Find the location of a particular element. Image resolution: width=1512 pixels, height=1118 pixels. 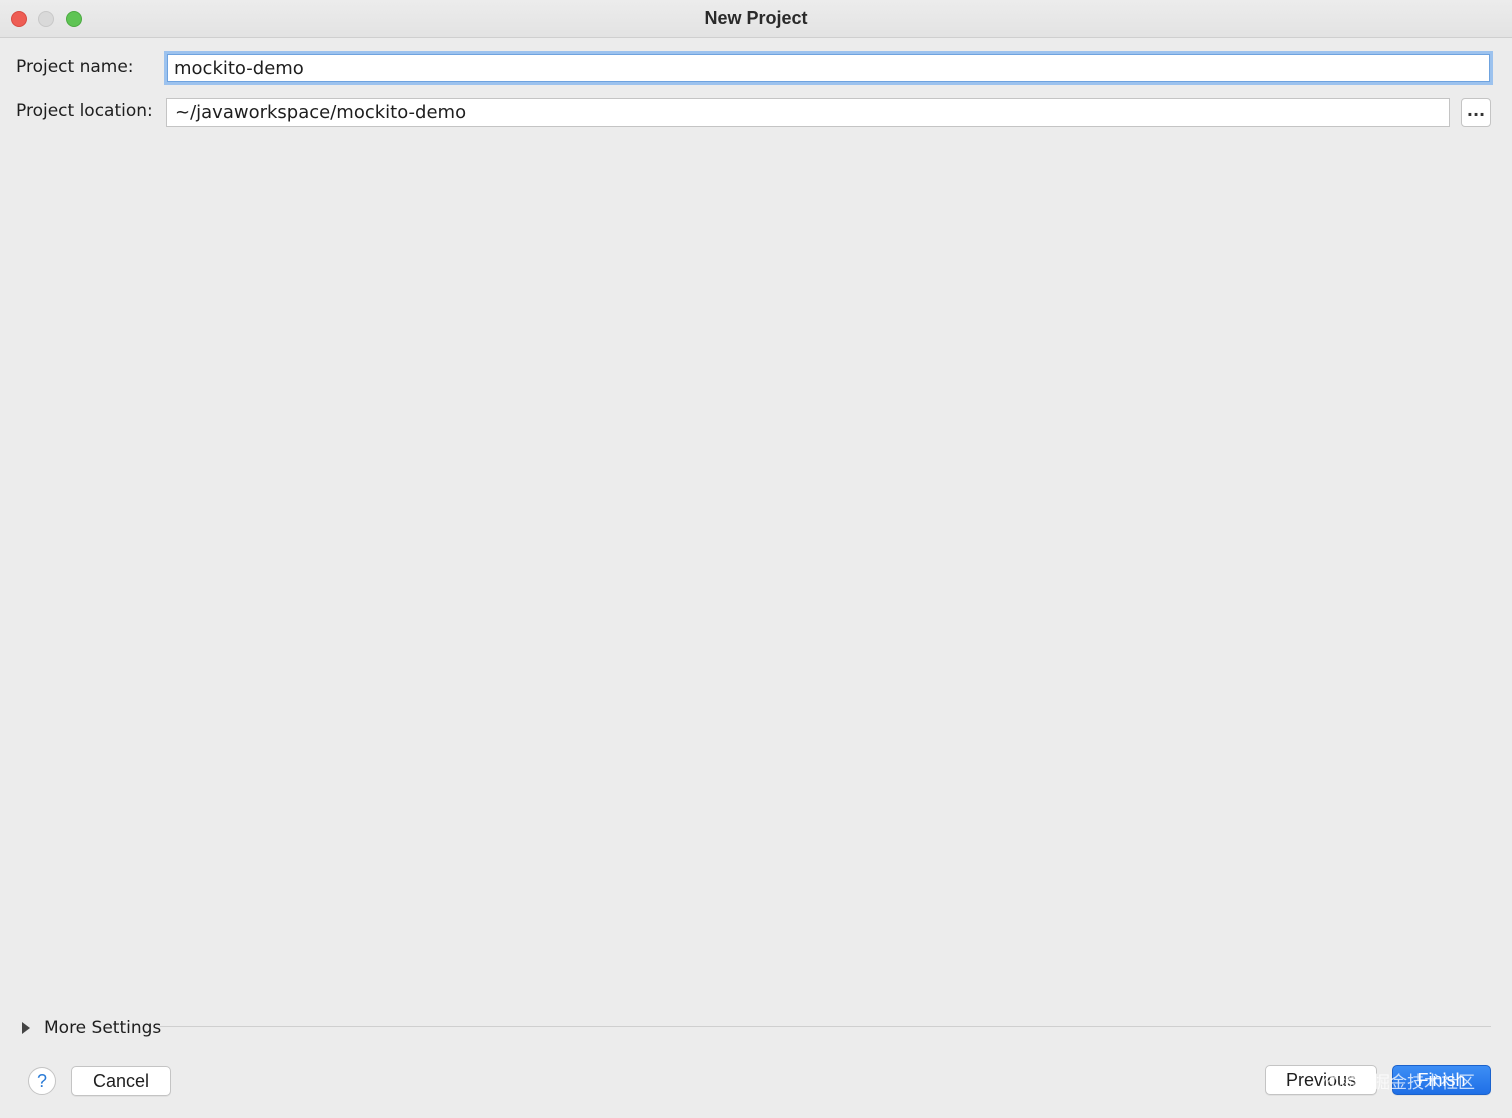

project-location-label: Project location: is located at coordinates (84, 111).